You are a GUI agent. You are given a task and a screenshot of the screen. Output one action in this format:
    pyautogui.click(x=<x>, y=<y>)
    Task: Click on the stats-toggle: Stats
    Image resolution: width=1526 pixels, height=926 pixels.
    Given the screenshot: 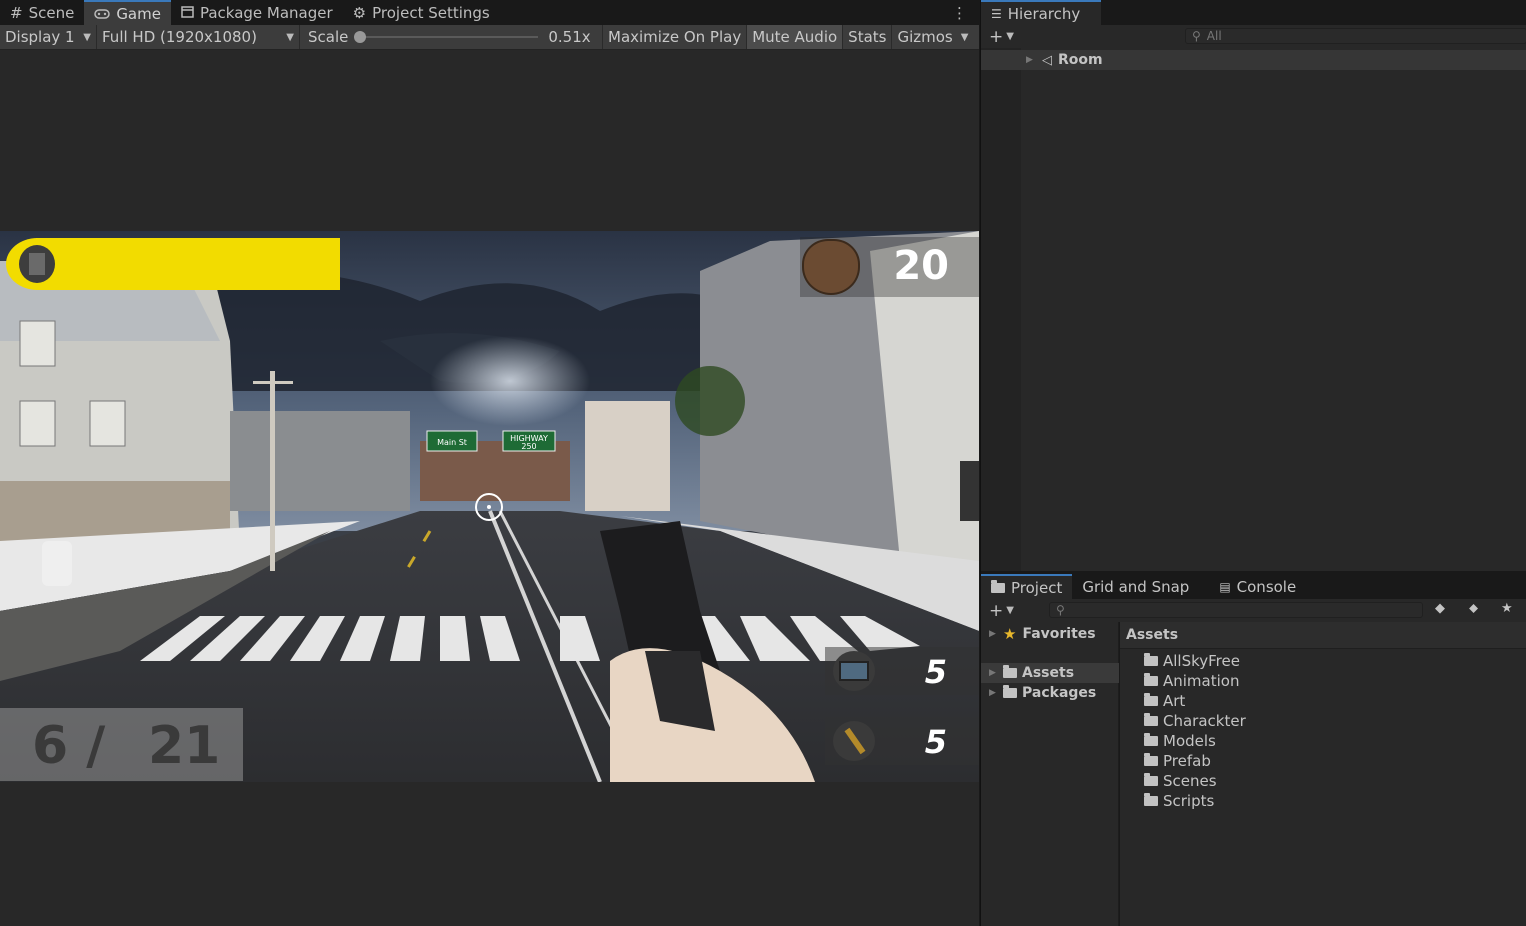 What is the action you would take?
    pyautogui.click(x=868, y=37)
    